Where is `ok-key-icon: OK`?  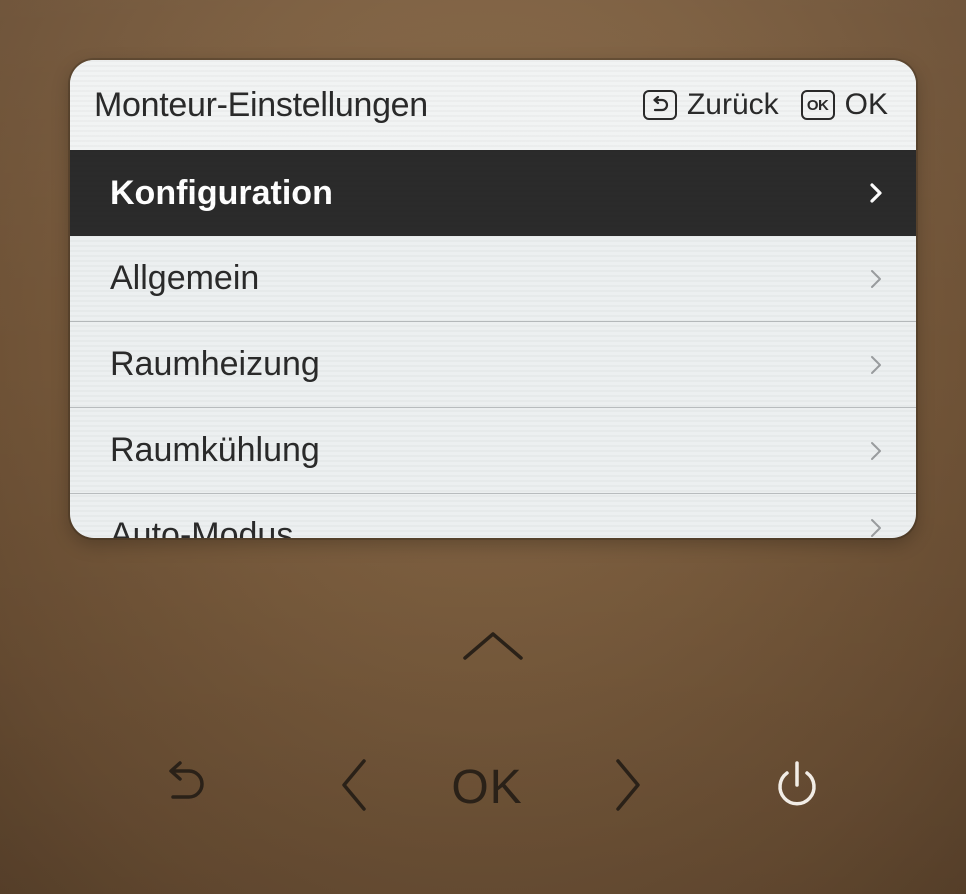 ok-key-icon: OK is located at coordinates (817, 105).